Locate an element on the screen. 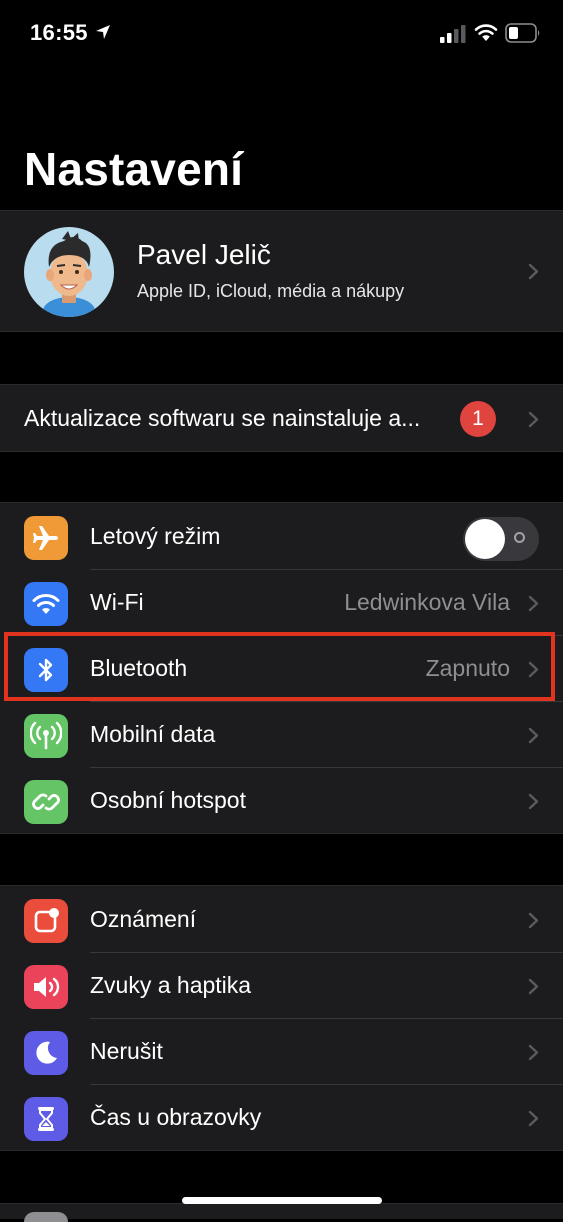  speaker-icon is located at coordinates (46, 987).